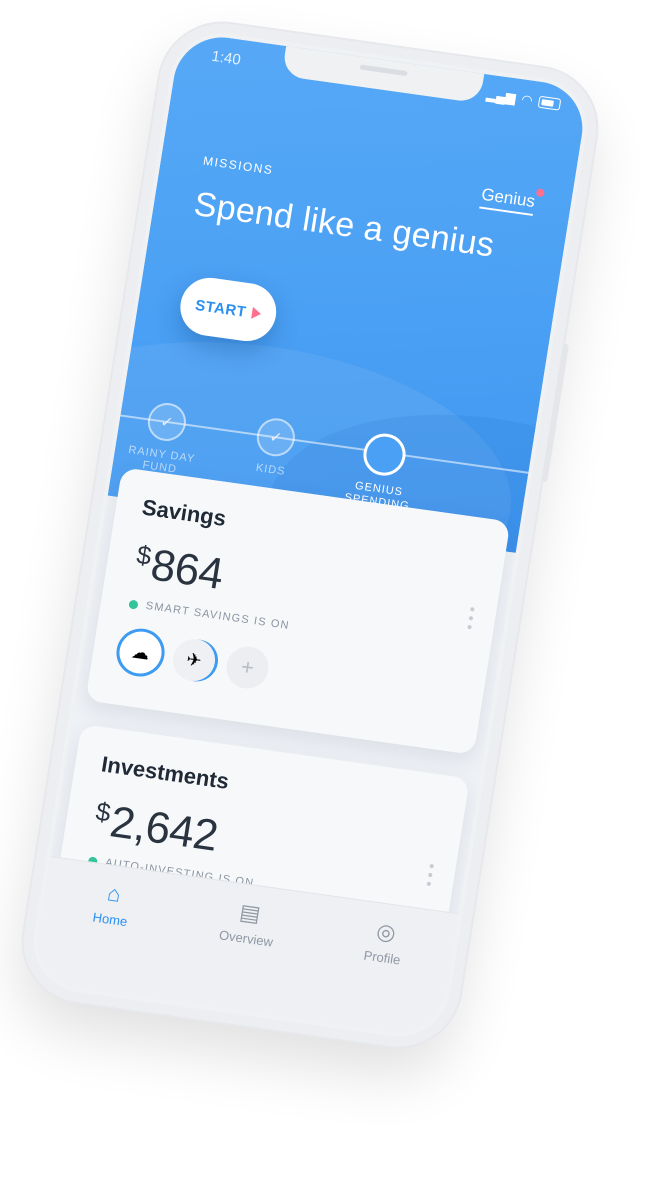  Describe the element at coordinates (226, 58) in the screenshot. I see `status-time: 1:40` at that location.